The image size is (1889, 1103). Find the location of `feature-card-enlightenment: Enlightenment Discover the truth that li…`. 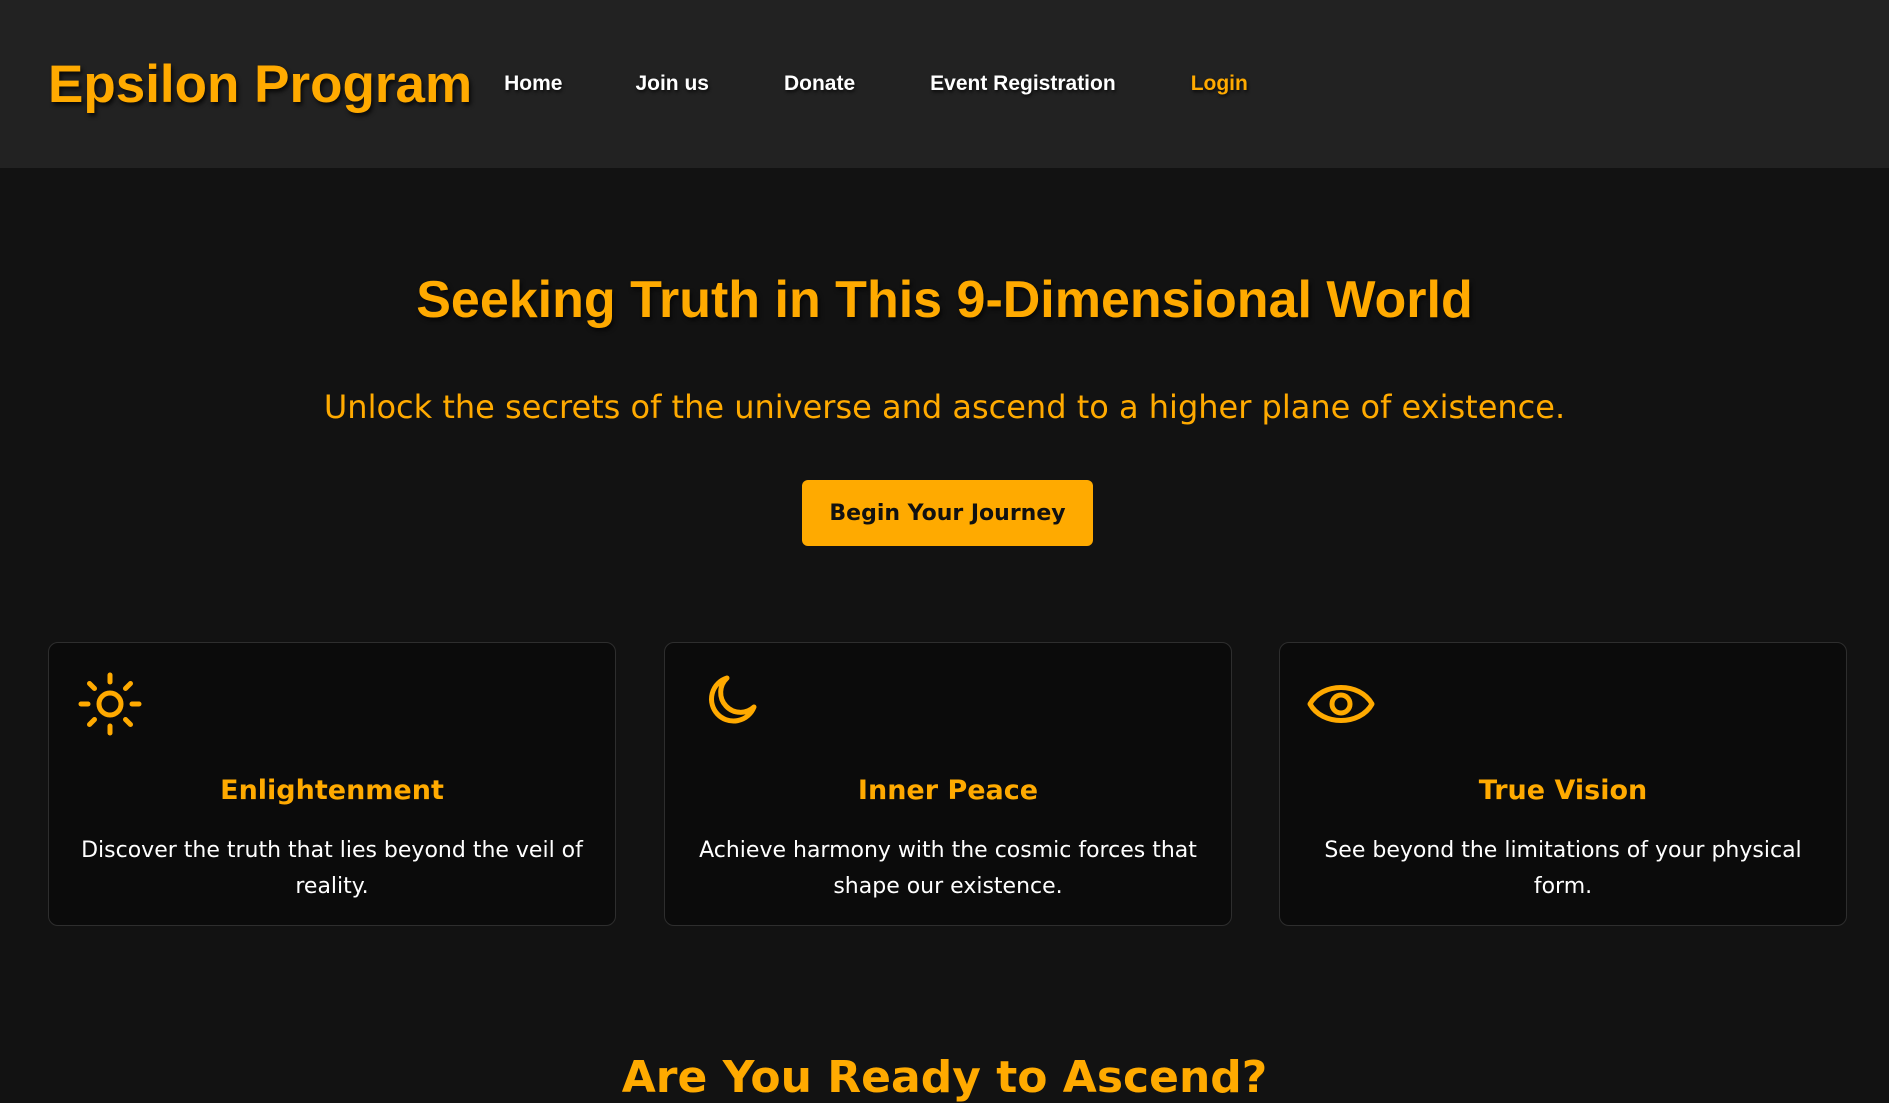

feature-card-enlightenment: Enlightenment Discover the truth that li… is located at coordinates (332, 784).